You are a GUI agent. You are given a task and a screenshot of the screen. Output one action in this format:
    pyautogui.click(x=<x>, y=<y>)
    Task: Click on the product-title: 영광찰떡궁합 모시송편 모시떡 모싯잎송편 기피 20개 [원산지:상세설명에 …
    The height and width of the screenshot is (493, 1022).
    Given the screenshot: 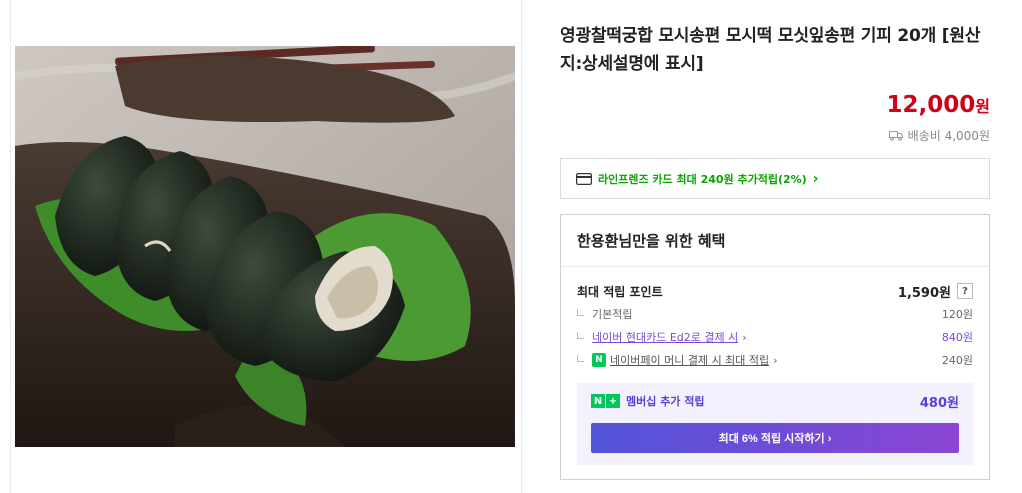 What is the action you would take?
    pyautogui.click(x=770, y=50)
    